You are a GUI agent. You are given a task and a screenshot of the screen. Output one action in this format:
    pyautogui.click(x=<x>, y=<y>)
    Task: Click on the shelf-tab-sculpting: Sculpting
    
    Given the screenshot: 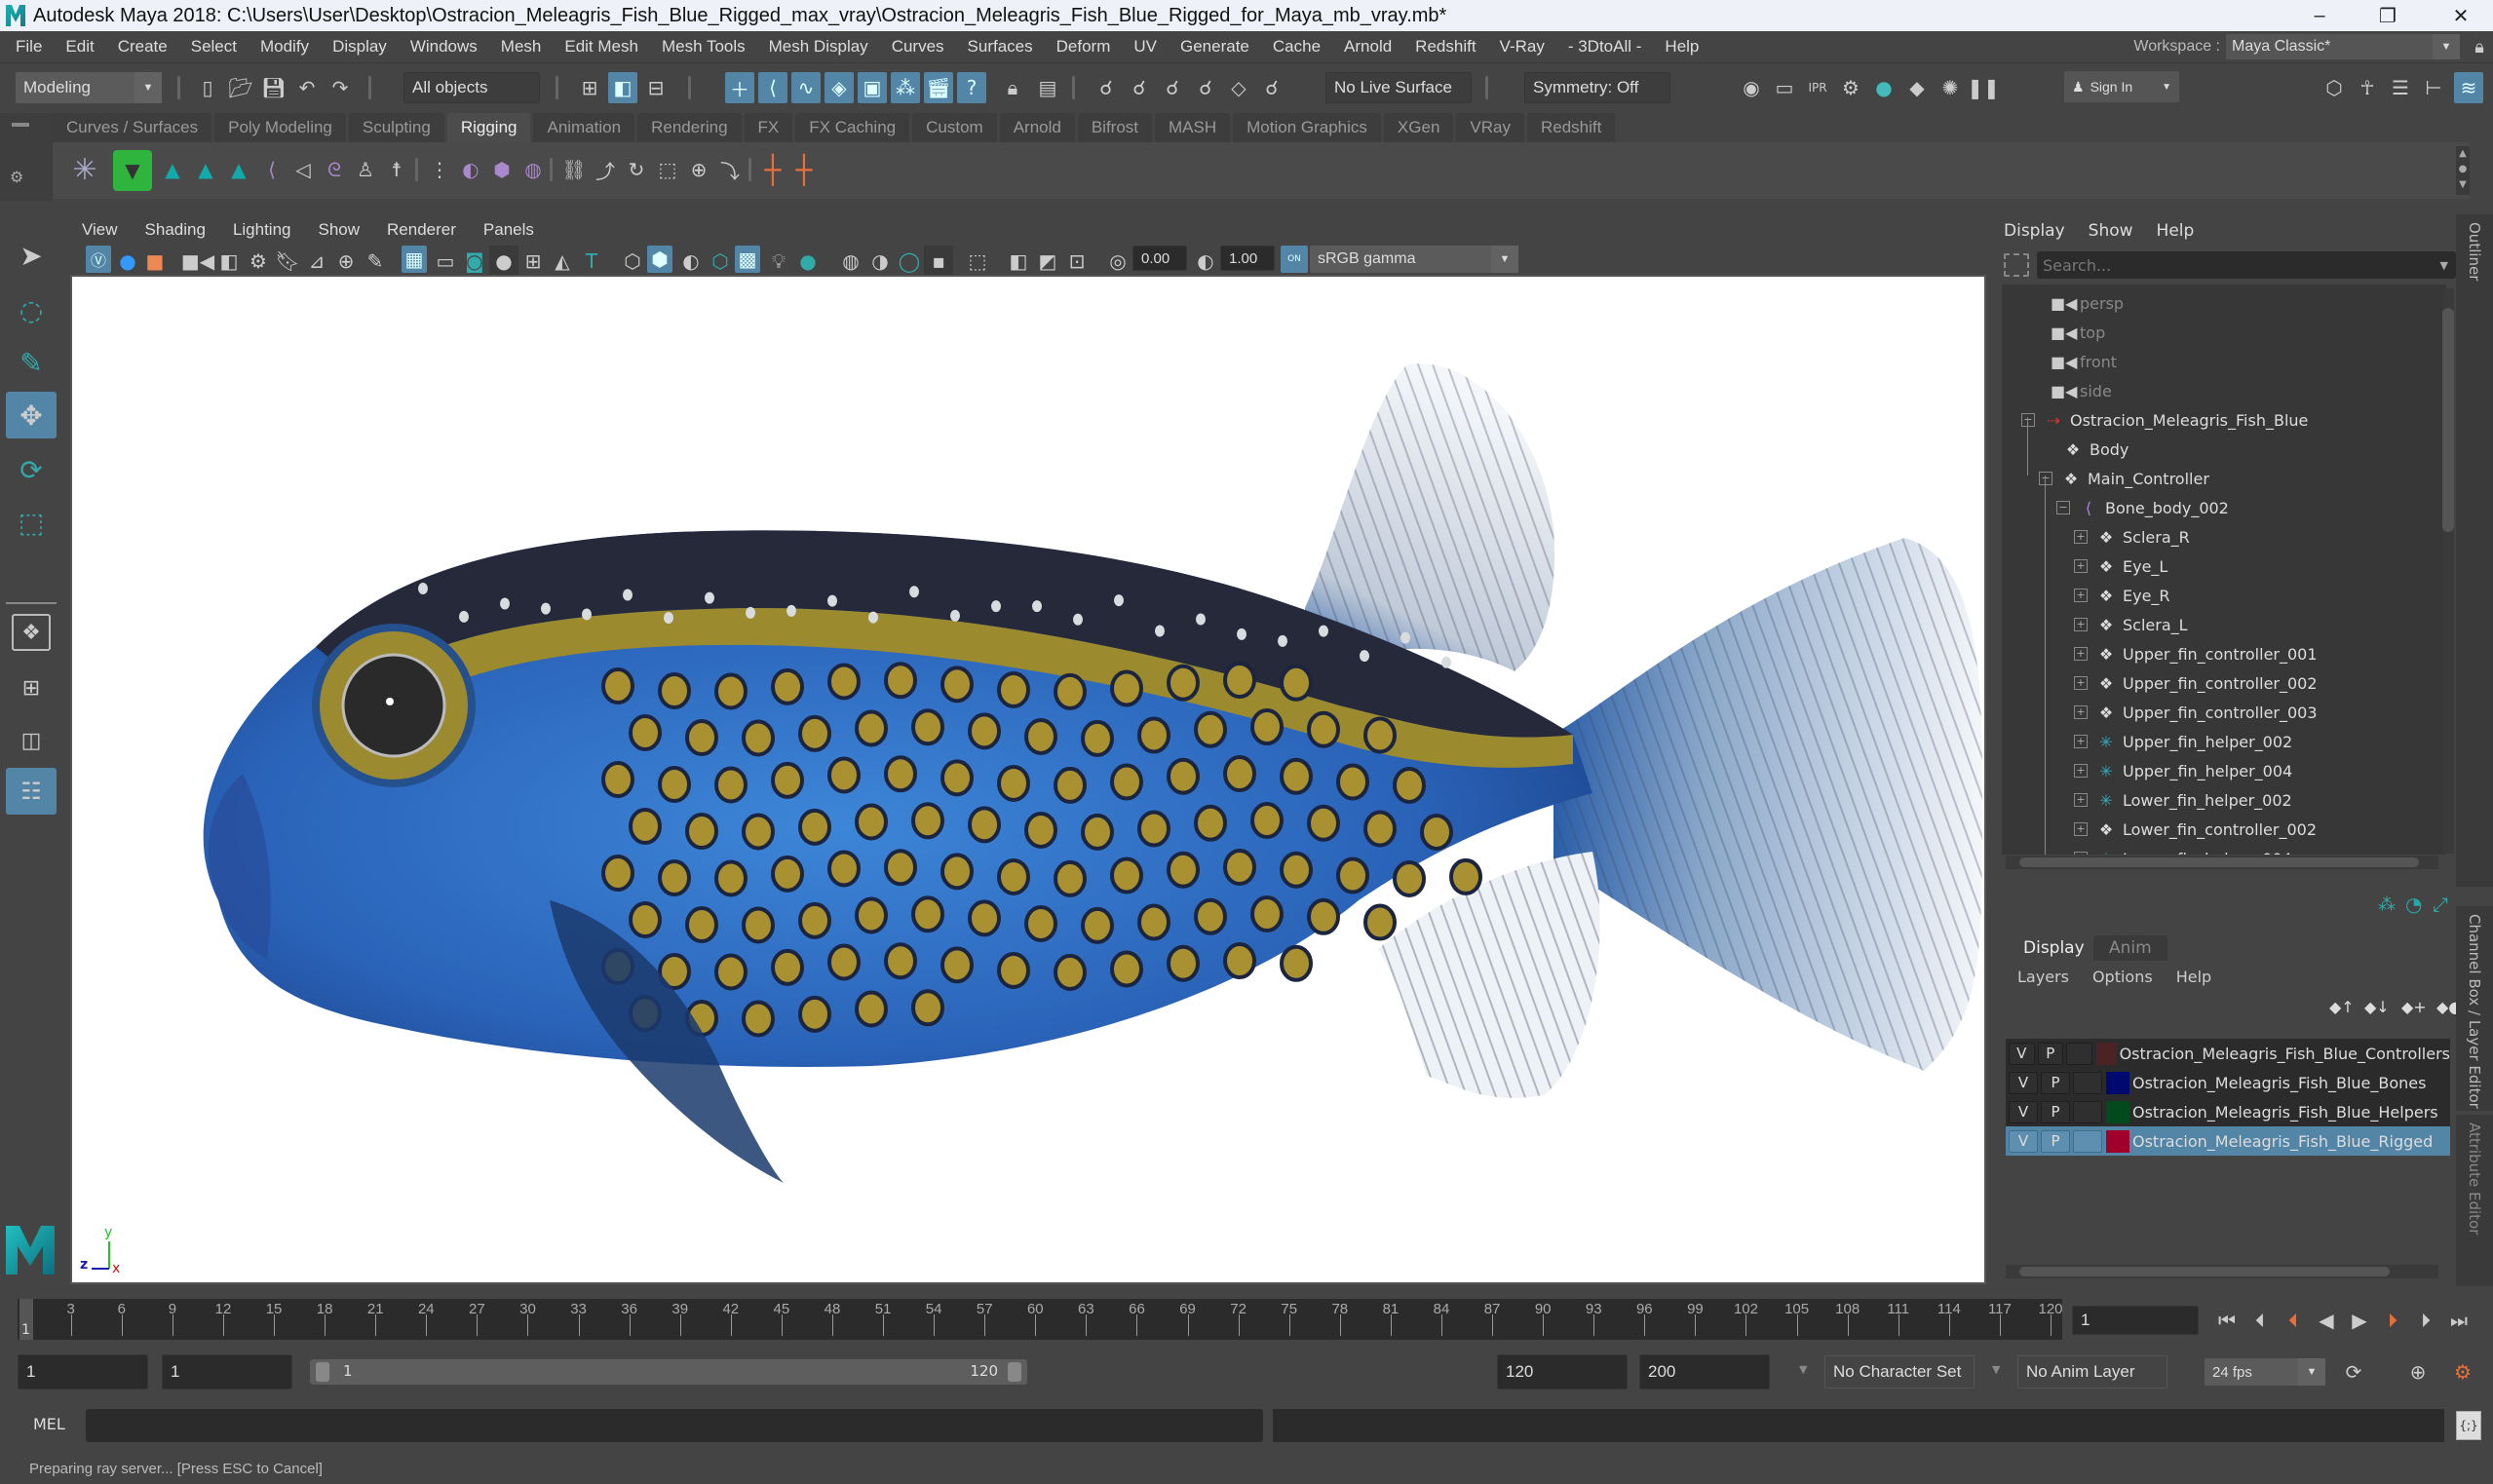 What is the action you would take?
    pyautogui.click(x=396, y=128)
    